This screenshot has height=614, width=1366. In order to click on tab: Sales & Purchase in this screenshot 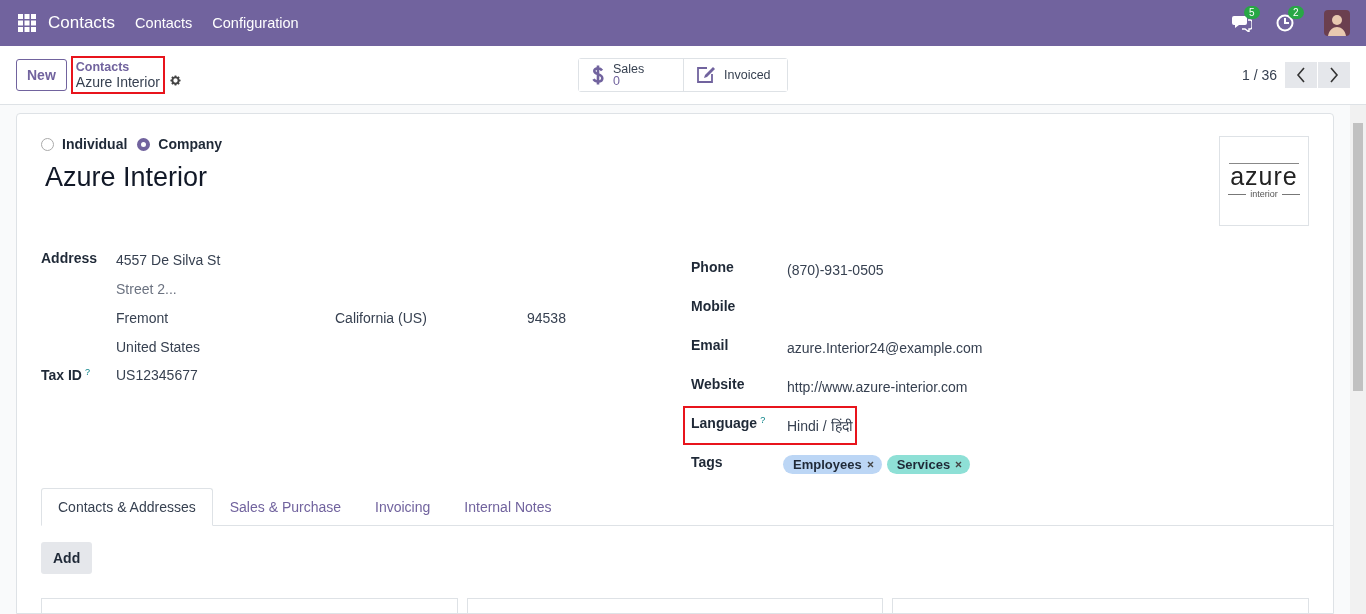, I will do `click(285, 507)`.